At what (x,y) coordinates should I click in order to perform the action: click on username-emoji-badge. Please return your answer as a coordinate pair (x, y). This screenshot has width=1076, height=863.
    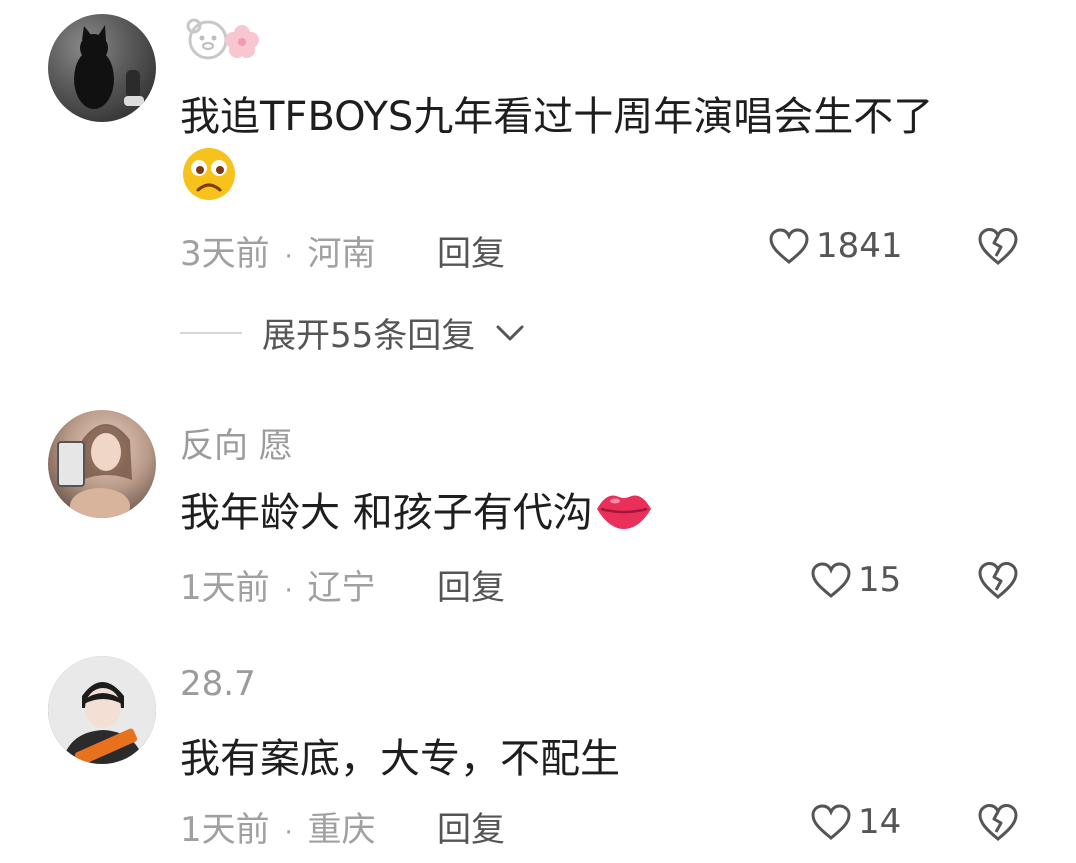
    Looking at the image, I should click on (225, 41).